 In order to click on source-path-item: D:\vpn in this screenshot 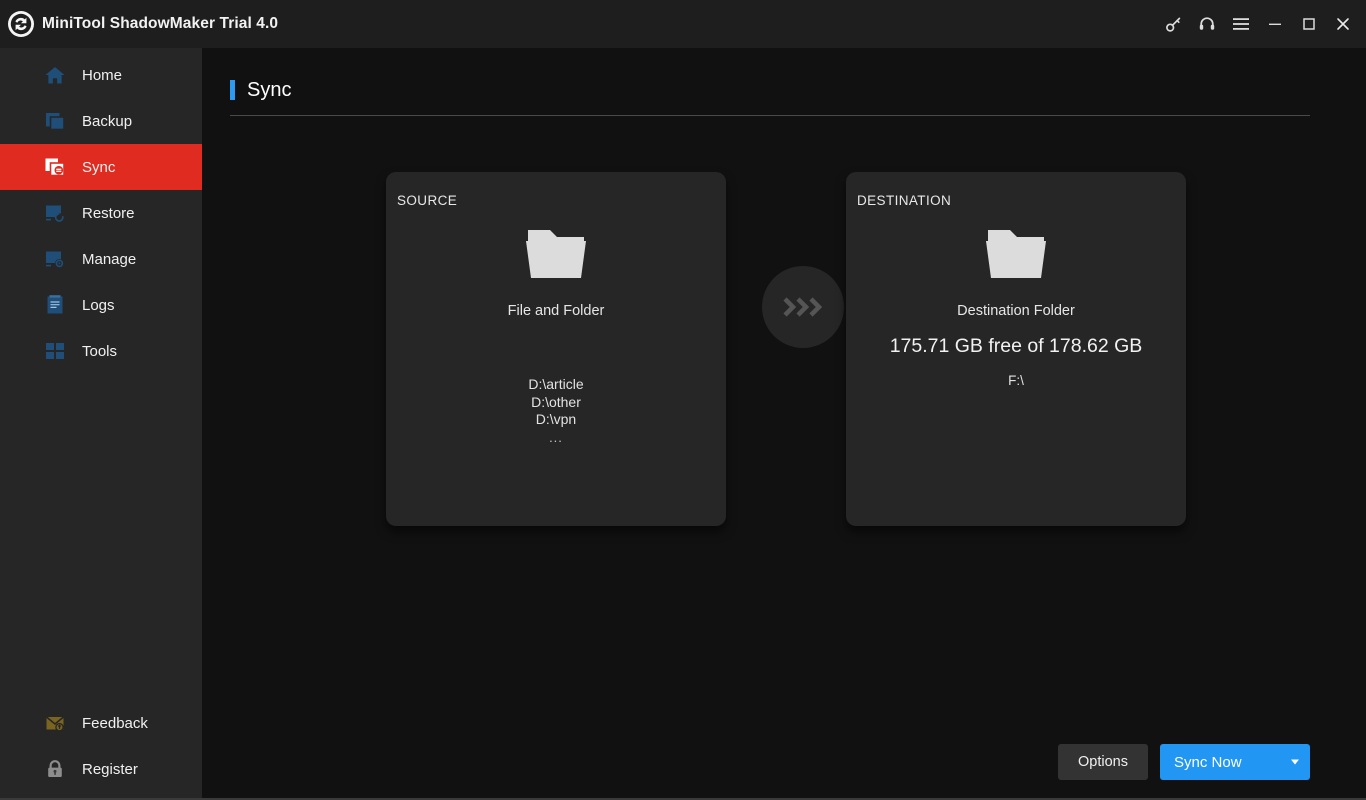, I will do `click(556, 419)`.